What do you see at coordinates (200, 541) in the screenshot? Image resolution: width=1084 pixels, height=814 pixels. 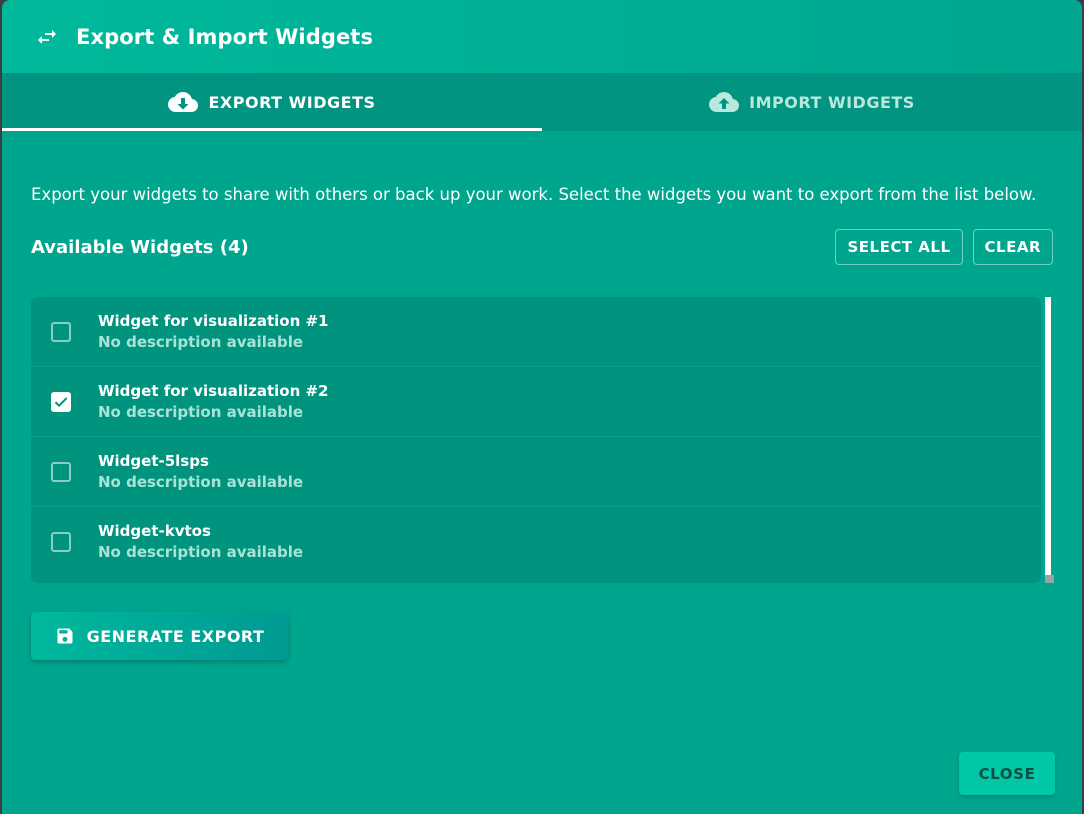 I see `widget-text: Widget-kvtos No description available` at bounding box center [200, 541].